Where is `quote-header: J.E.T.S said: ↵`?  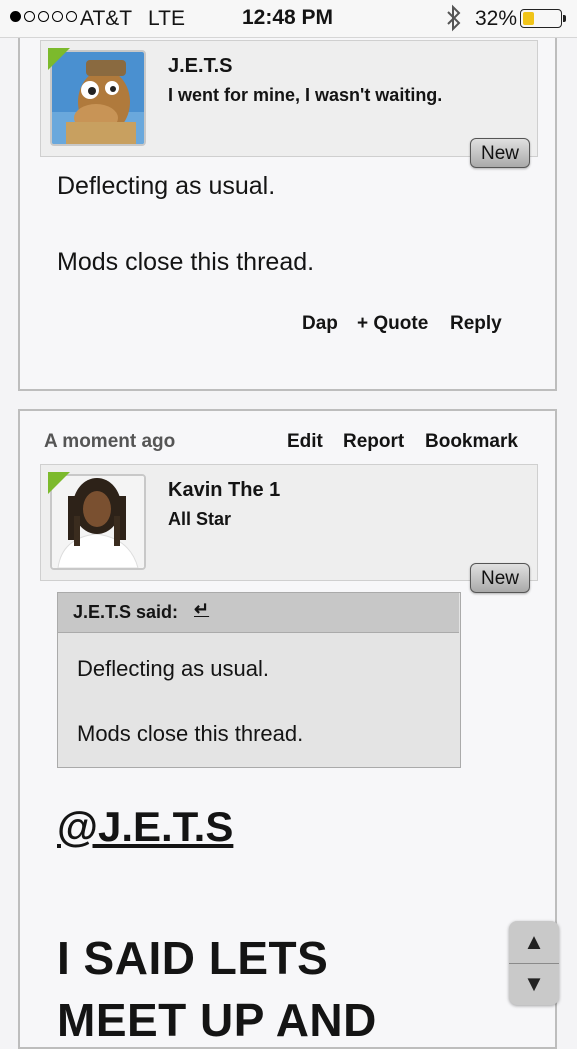 quote-header: J.E.T.S said: ↵ is located at coordinates (258, 613).